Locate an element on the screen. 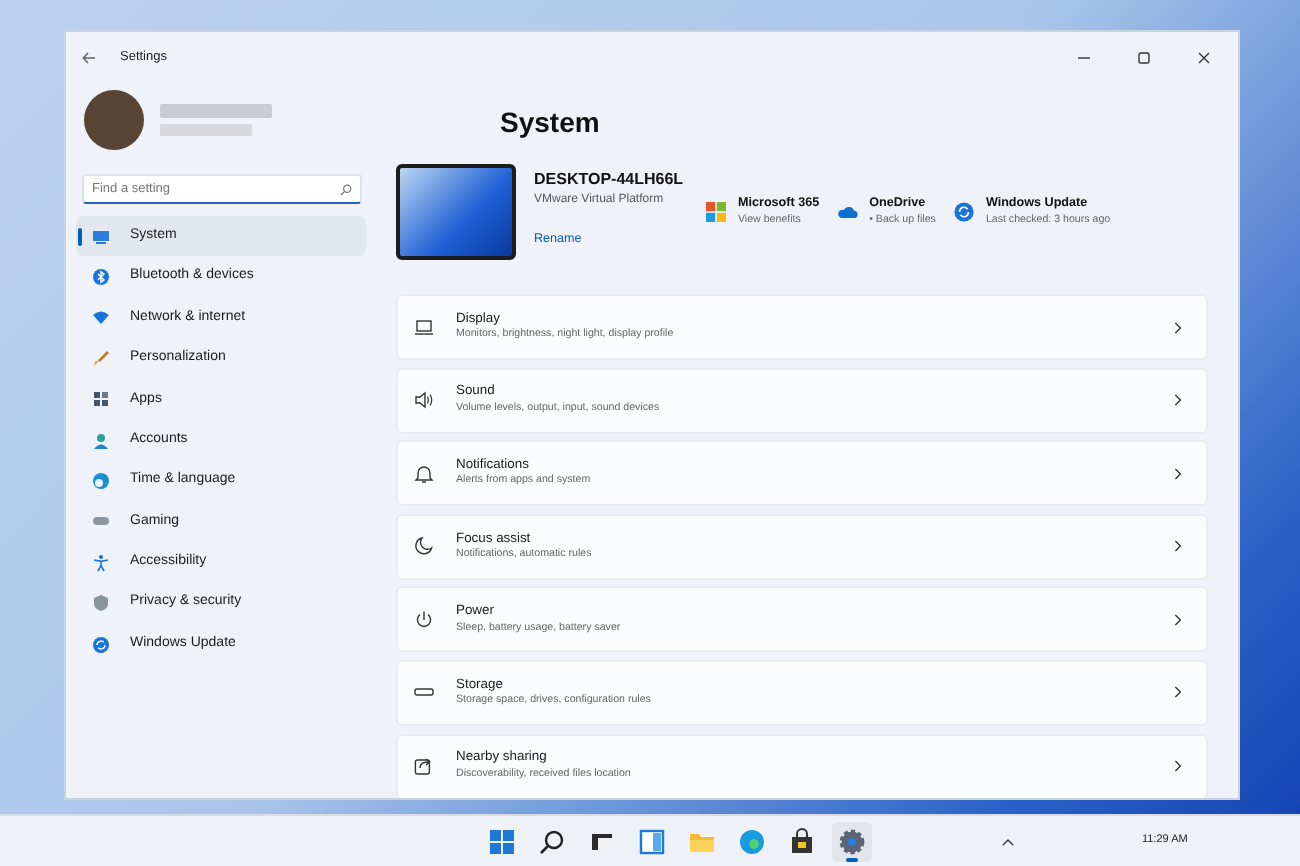 The height and width of the screenshot is (866, 1300). browser-icon is located at coordinates (752, 841).